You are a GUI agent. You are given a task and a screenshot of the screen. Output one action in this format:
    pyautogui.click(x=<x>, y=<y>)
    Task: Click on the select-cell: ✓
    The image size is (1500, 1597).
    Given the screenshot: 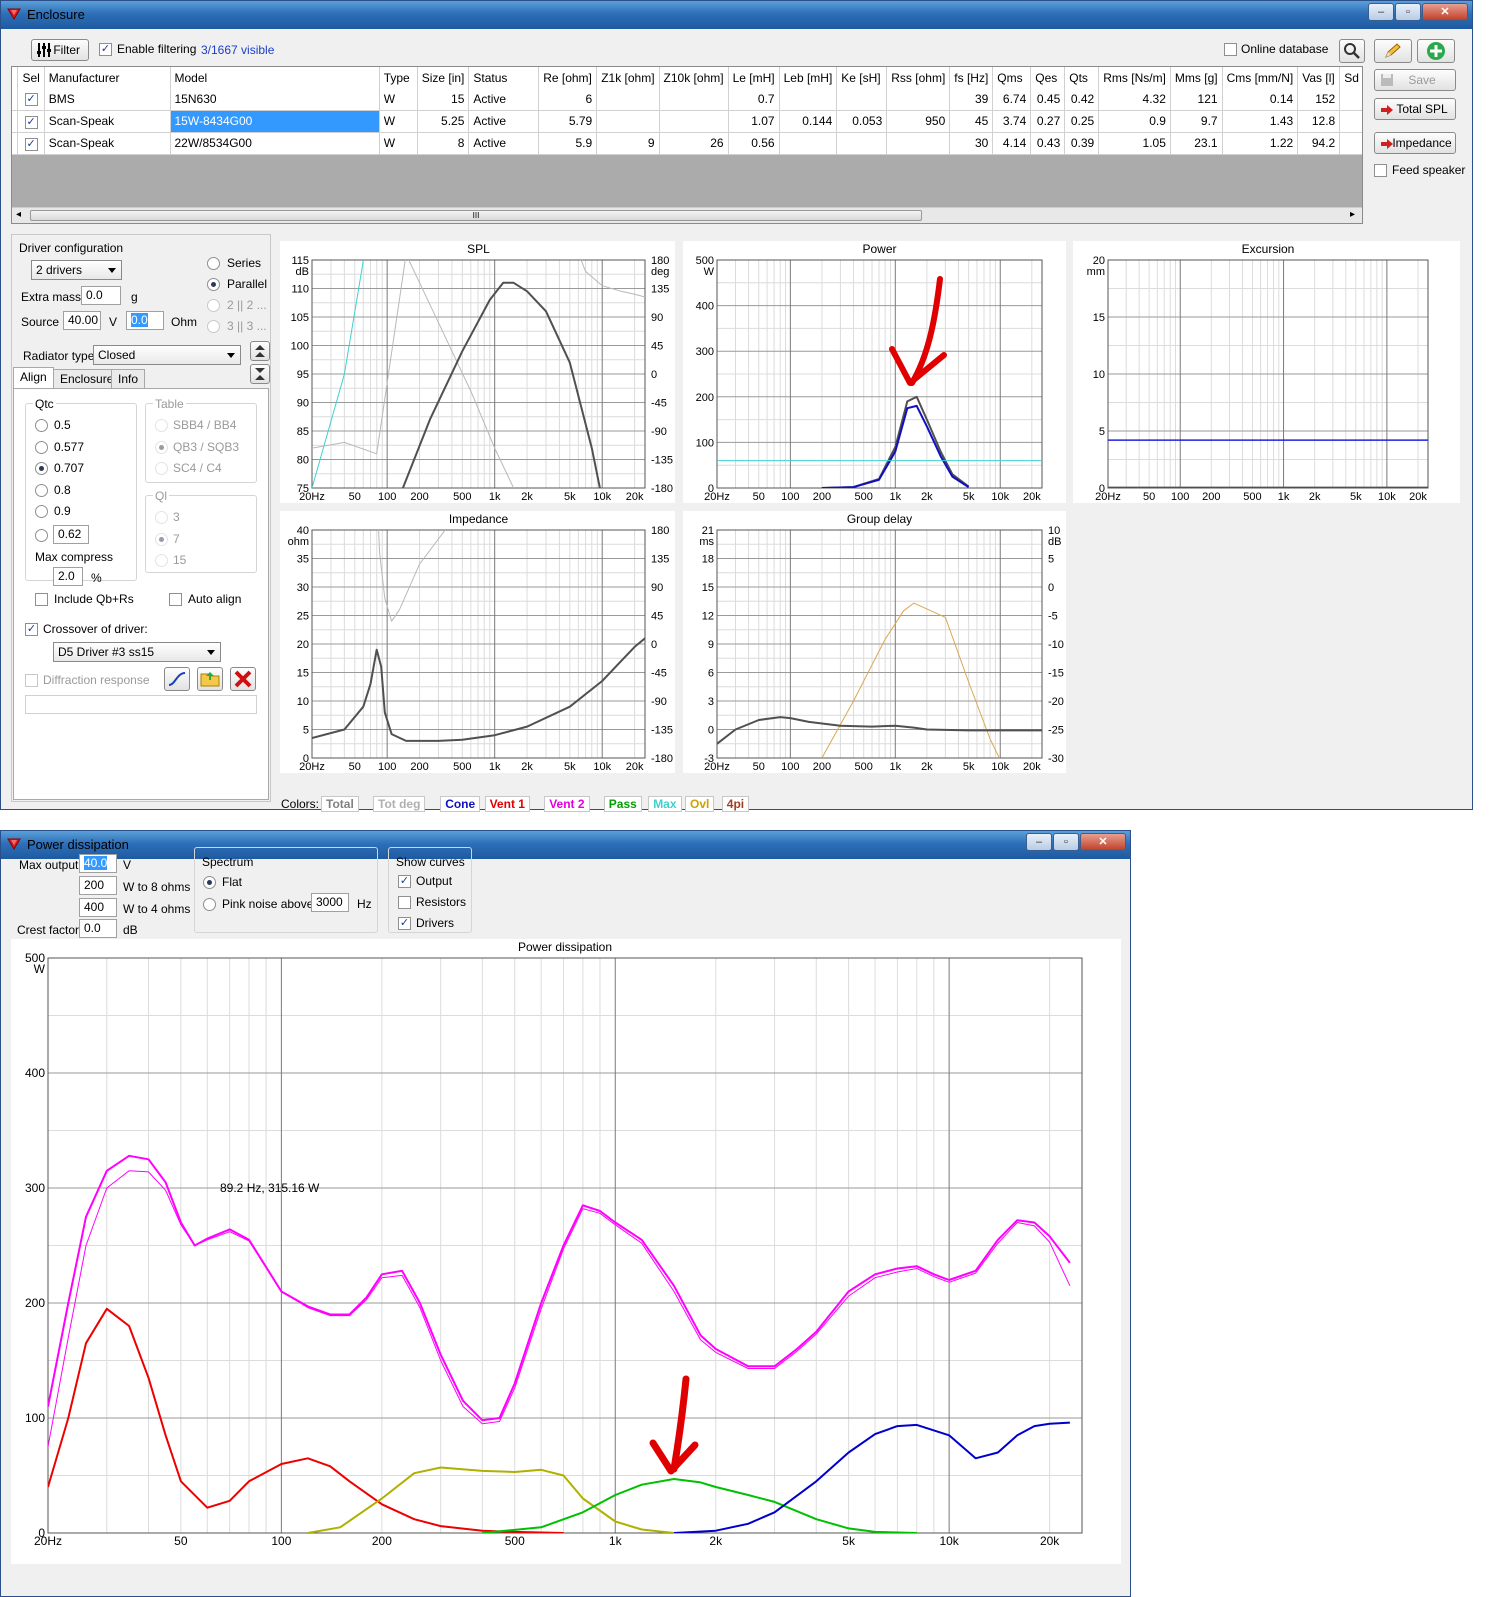 What is the action you would take?
    pyautogui.click(x=31, y=143)
    